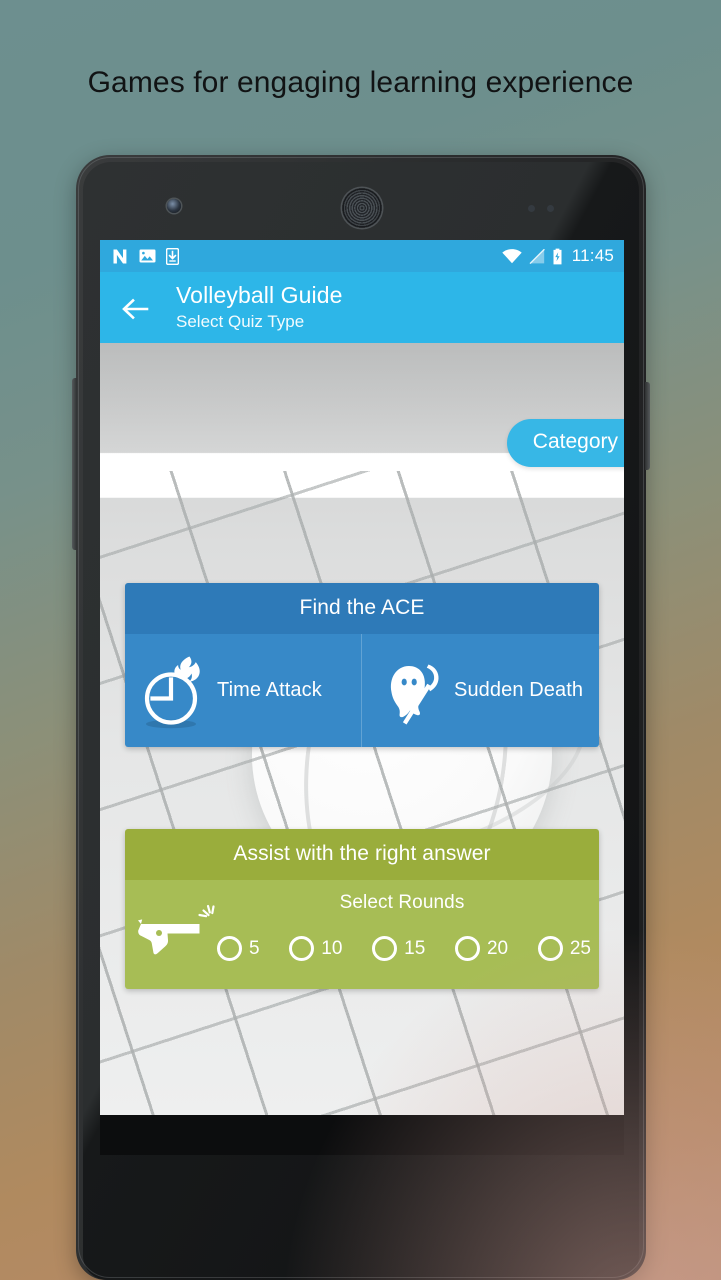 The width and height of the screenshot is (721, 1280). I want to click on round-option-label: 20, so click(497, 948).